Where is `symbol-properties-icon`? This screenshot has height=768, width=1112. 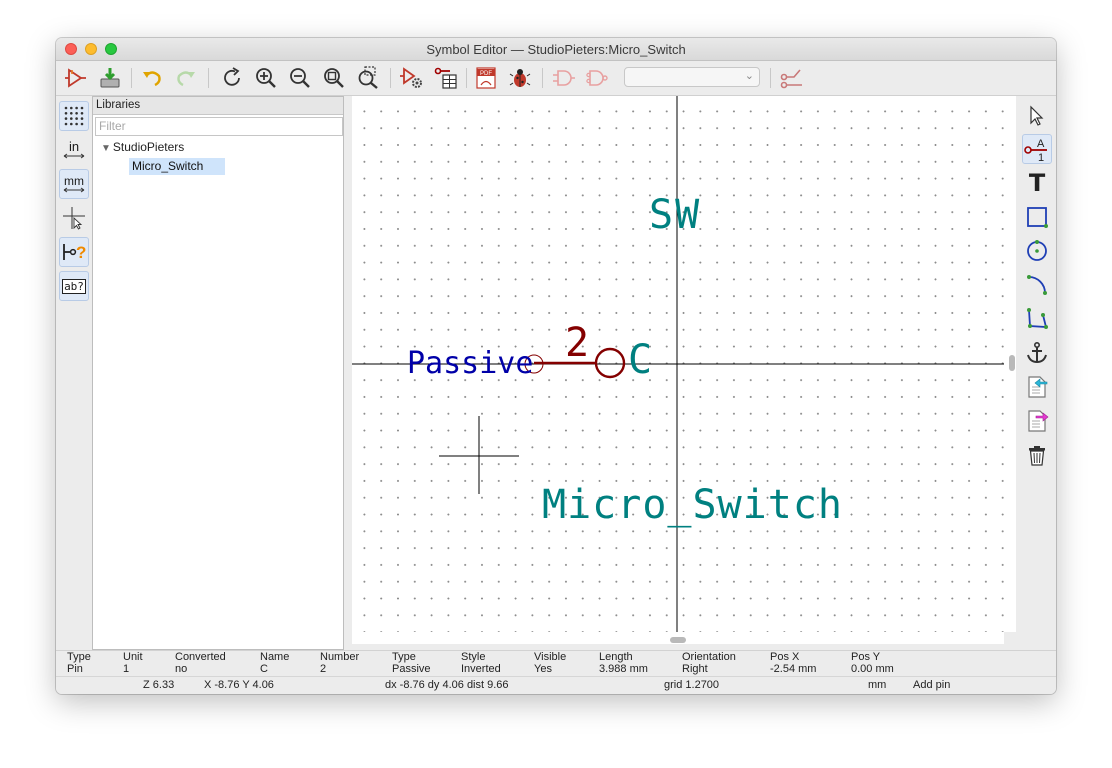 symbol-properties-icon is located at coordinates (411, 77).